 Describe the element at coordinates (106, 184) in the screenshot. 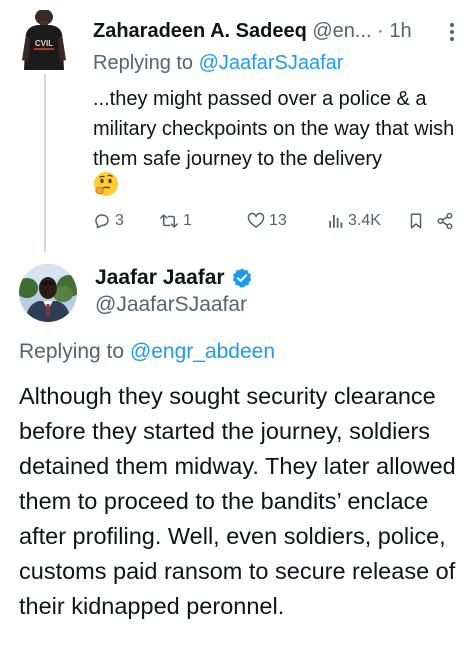

I see `thinking-face-icon` at that location.